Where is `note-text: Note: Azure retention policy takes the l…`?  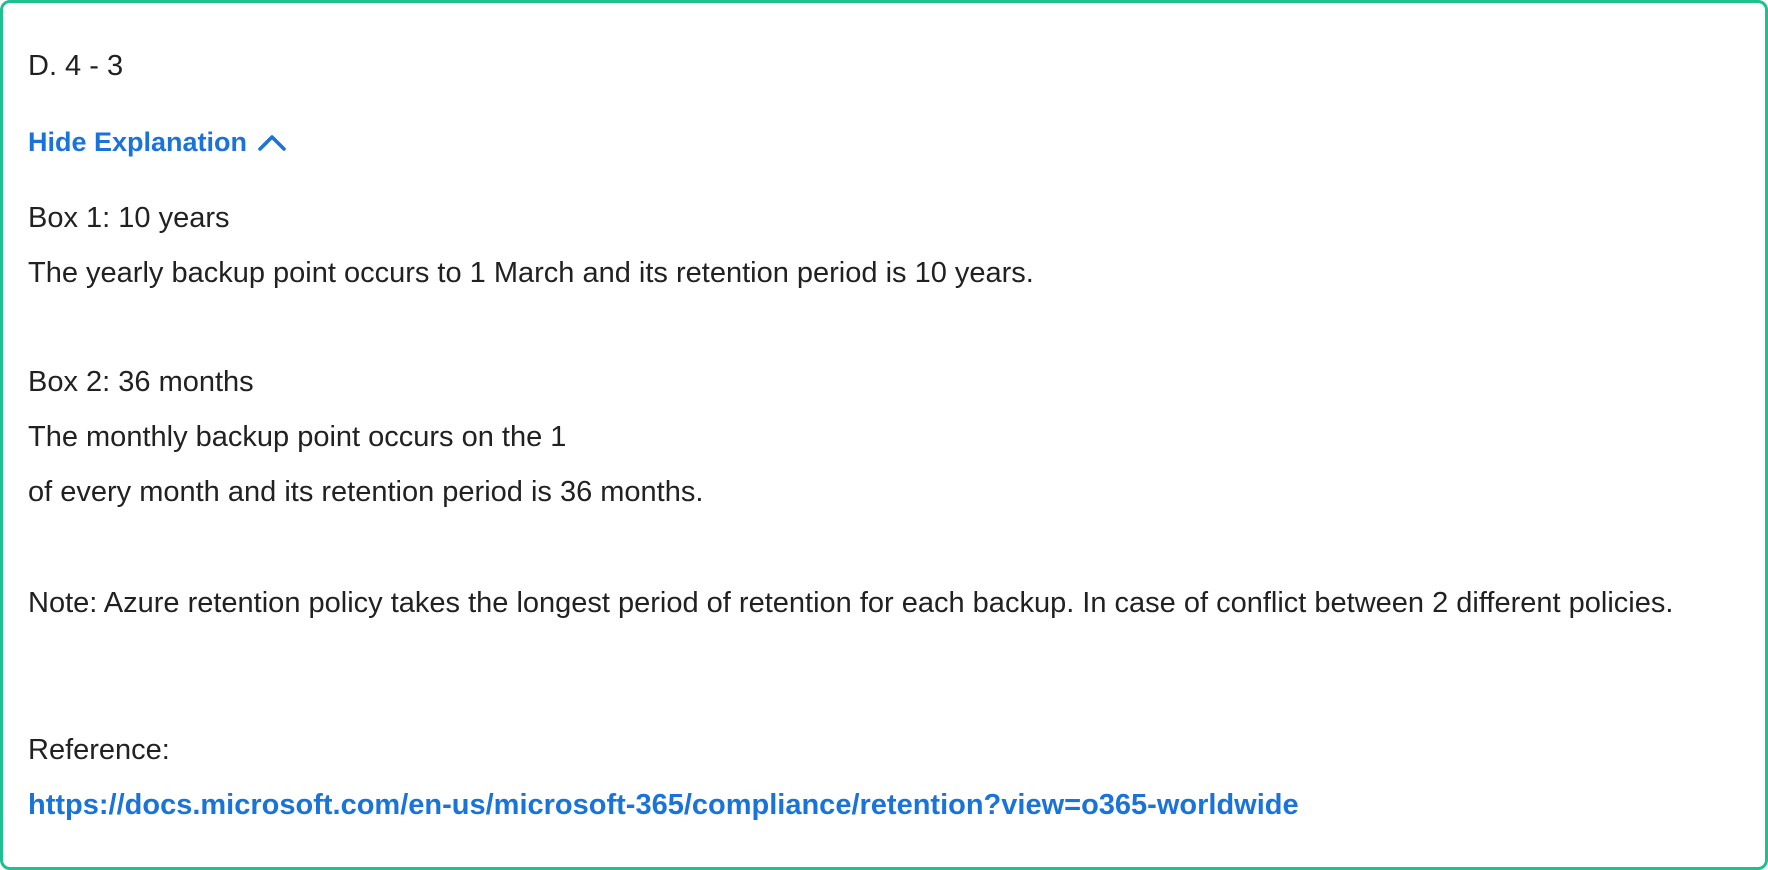 note-text: Note: Azure retention policy takes the l… is located at coordinates (851, 603).